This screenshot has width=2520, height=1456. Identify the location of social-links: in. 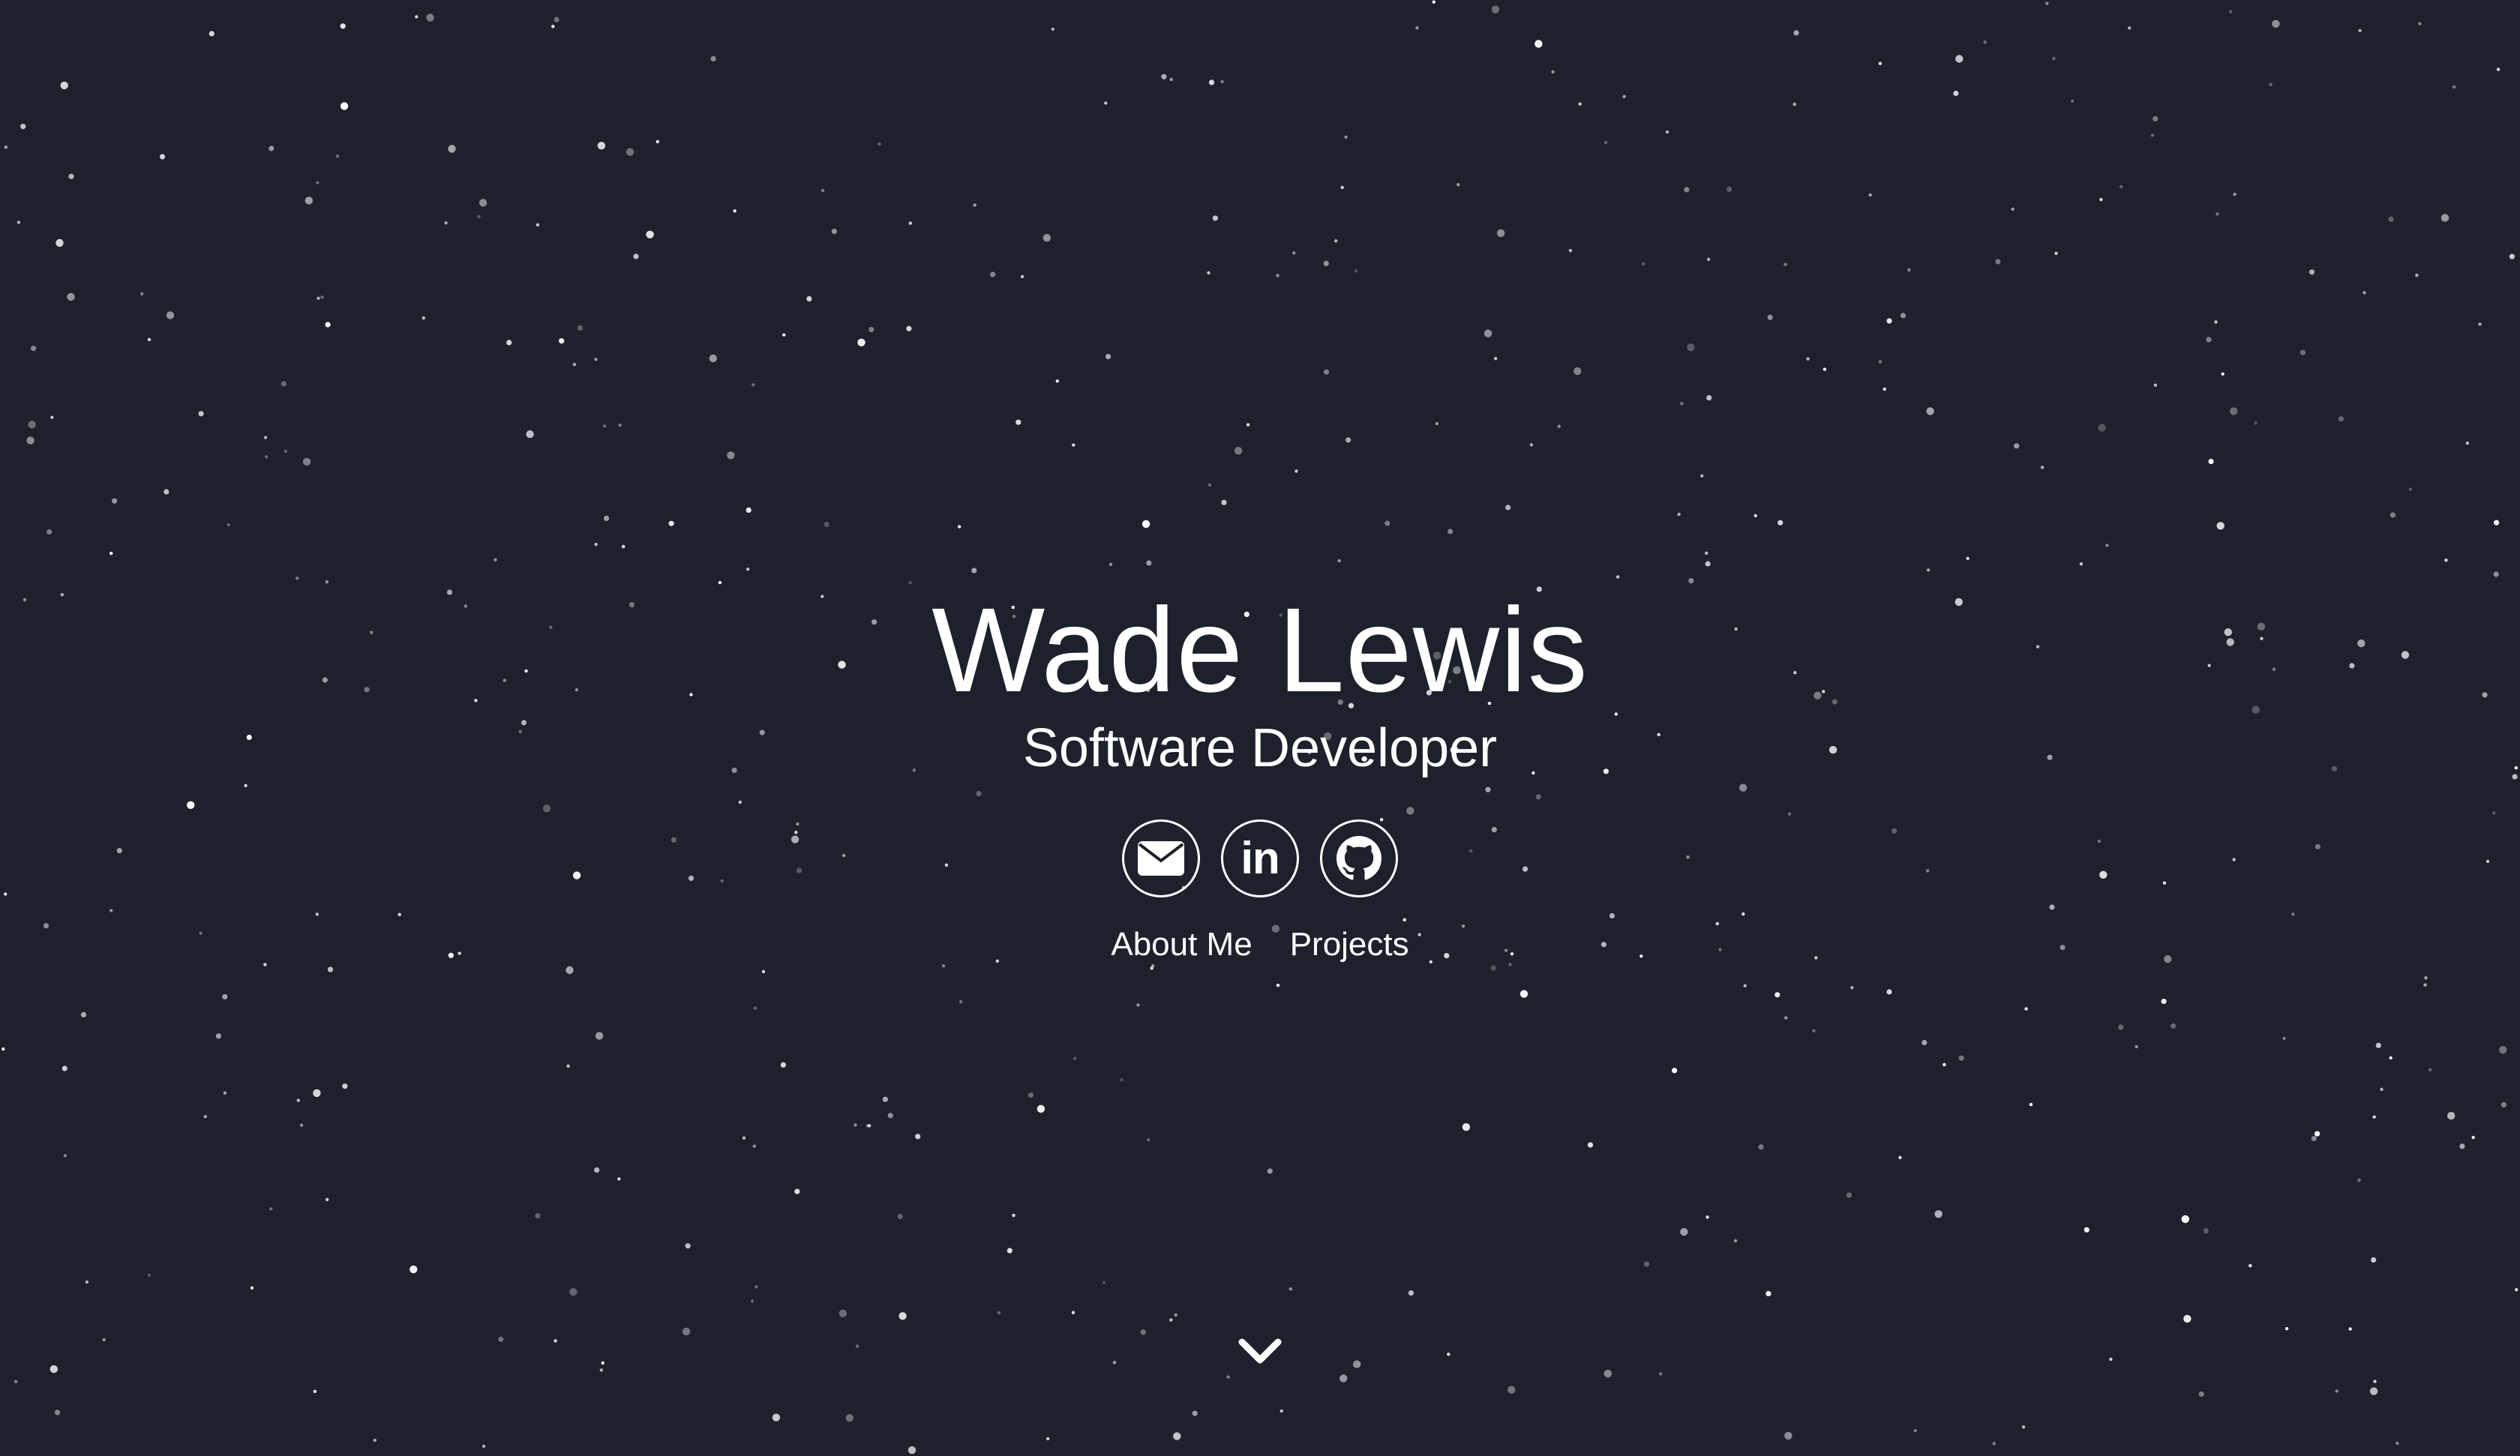
(1260, 859).